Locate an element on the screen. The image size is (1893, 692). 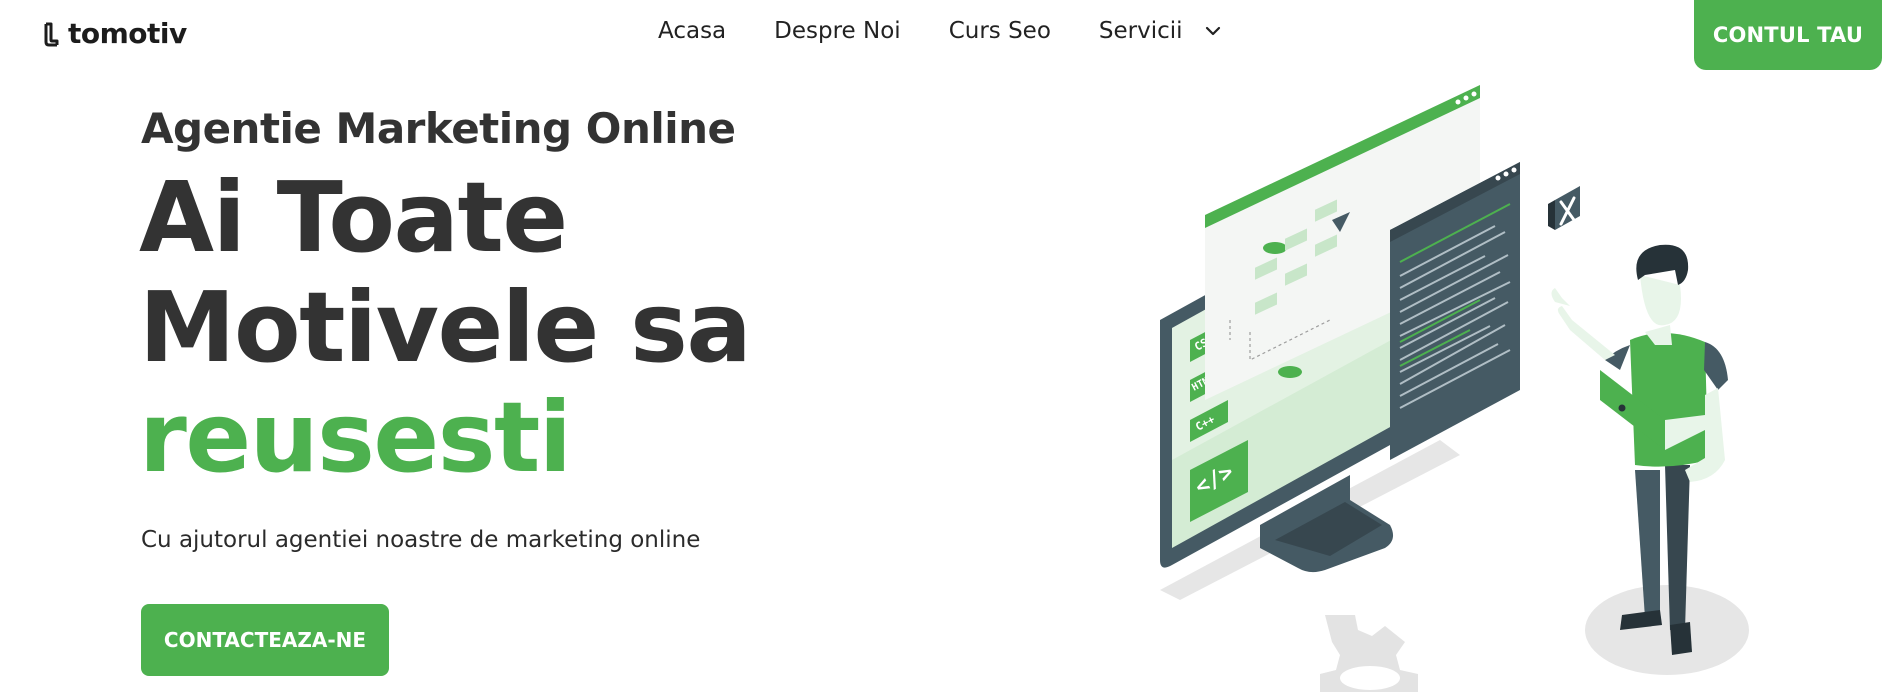
headline-line-3: reusesti is located at coordinates (355, 437).